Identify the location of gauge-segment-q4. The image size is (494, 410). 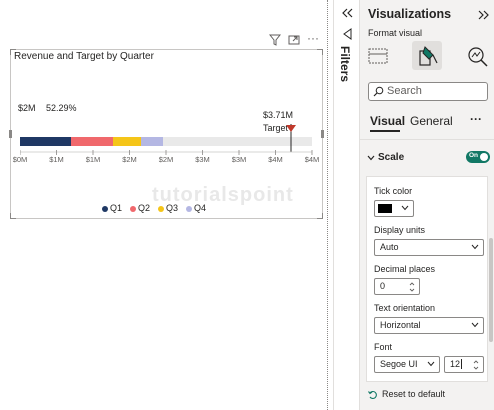
(152, 141).